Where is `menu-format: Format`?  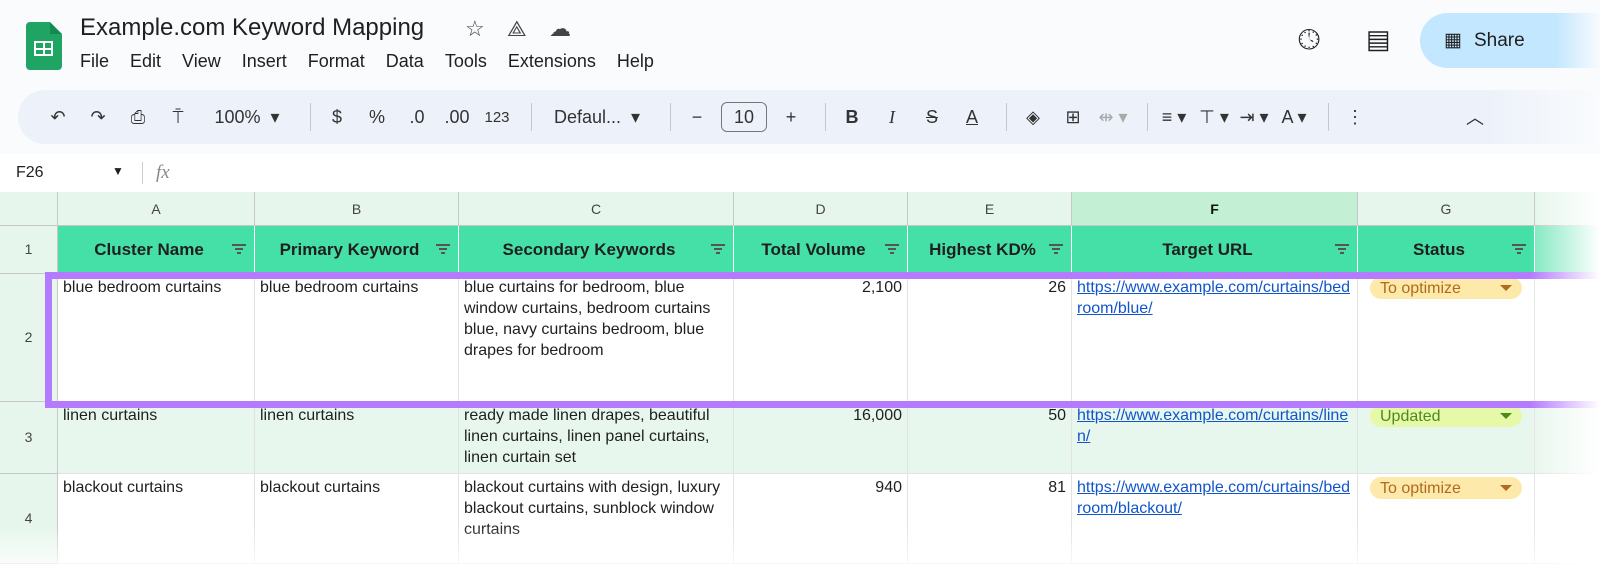 menu-format: Format is located at coordinates (336, 61).